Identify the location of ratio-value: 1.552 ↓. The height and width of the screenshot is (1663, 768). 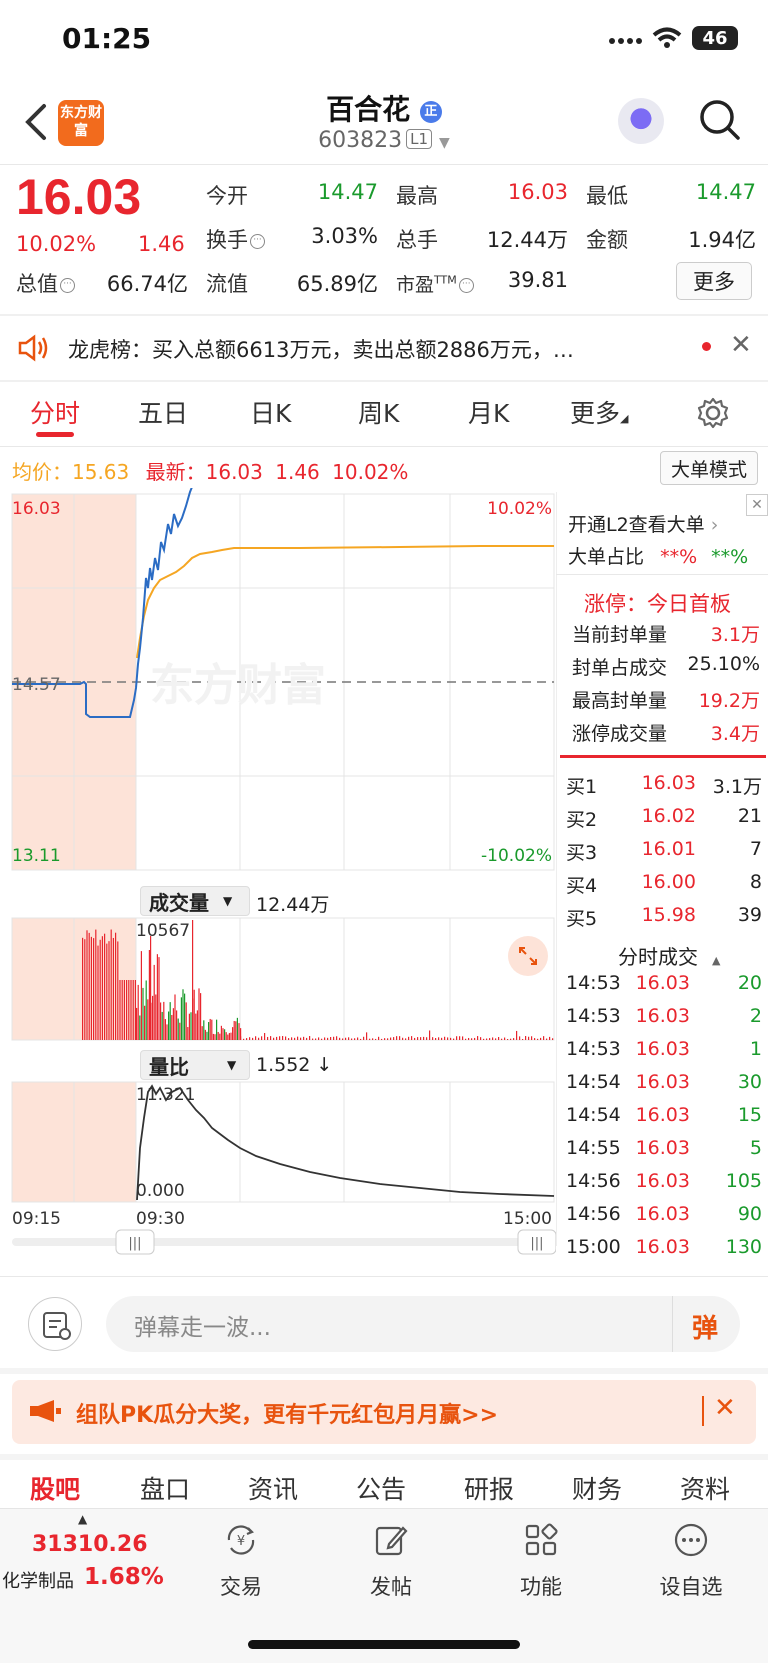
(294, 1065).